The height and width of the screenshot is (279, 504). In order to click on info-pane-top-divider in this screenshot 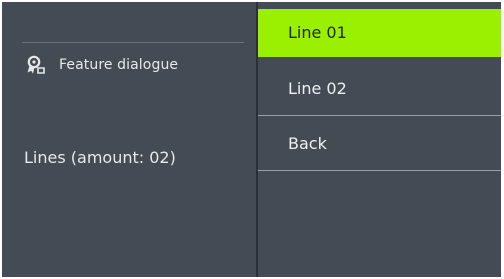, I will do `click(133, 42)`.